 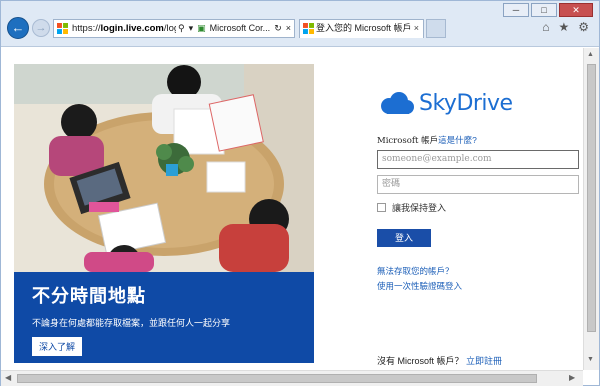 What do you see at coordinates (478, 159) in the screenshot?
I see `email-field: someone@example.com` at bounding box center [478, 159].